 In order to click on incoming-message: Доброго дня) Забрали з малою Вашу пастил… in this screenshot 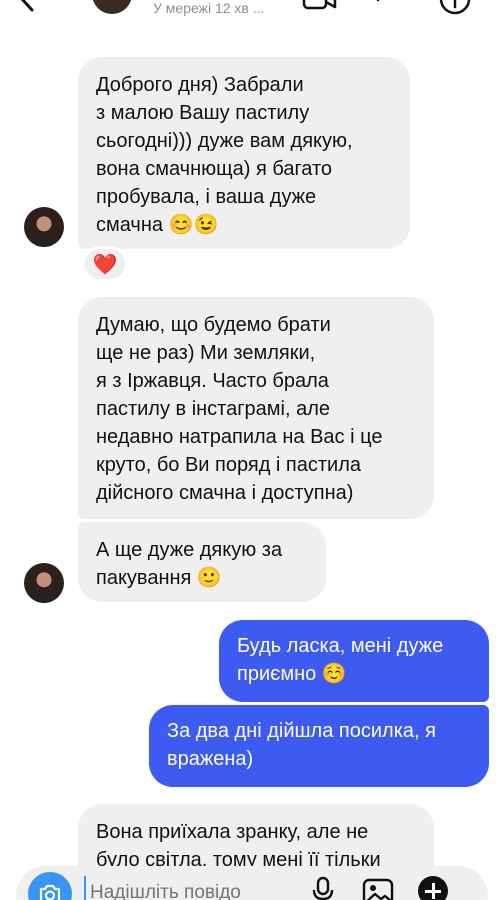, I will do `click(244, 153)`.